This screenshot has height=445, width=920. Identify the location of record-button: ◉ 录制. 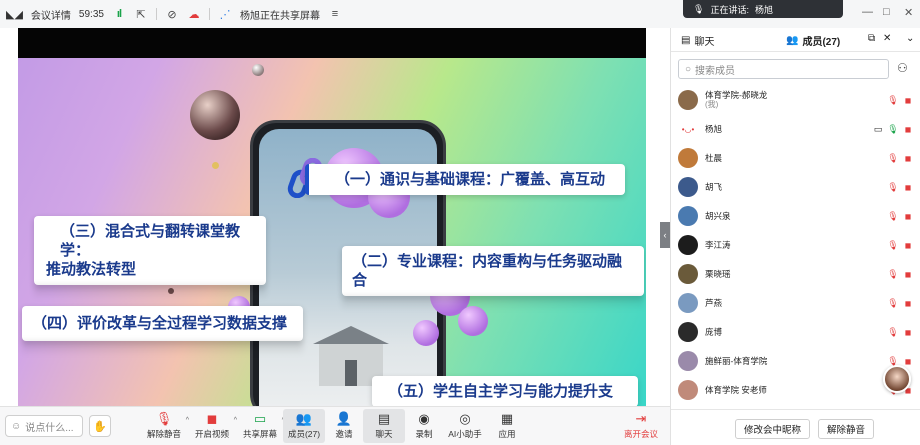
(424, 426).